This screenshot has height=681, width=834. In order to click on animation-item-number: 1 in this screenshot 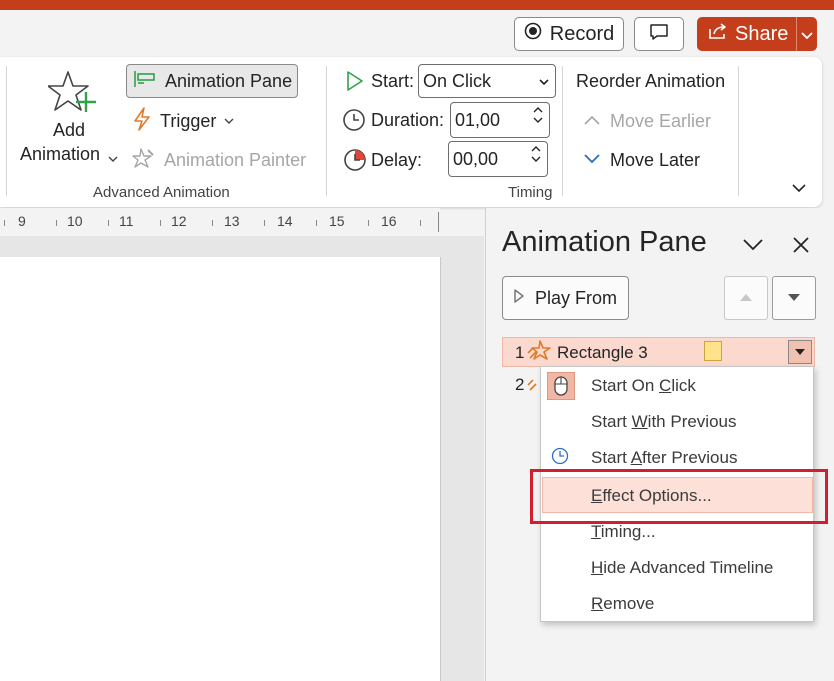, I will do `click(520, 352)`.